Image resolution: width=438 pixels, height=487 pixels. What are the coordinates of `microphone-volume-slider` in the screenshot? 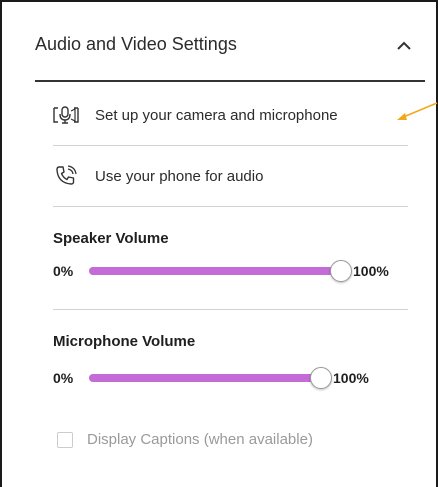 It's located at (210, 378).